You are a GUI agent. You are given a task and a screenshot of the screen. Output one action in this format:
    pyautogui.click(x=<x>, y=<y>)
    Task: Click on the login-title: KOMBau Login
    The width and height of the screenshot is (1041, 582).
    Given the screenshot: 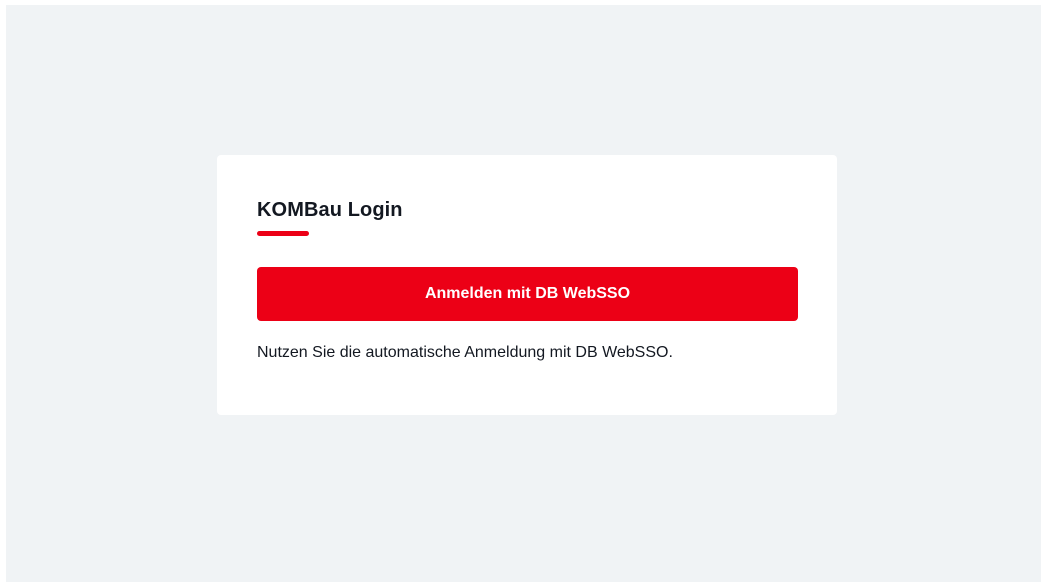 What is the action you would take?
    pyautogui.click(x=330, y=210)
    